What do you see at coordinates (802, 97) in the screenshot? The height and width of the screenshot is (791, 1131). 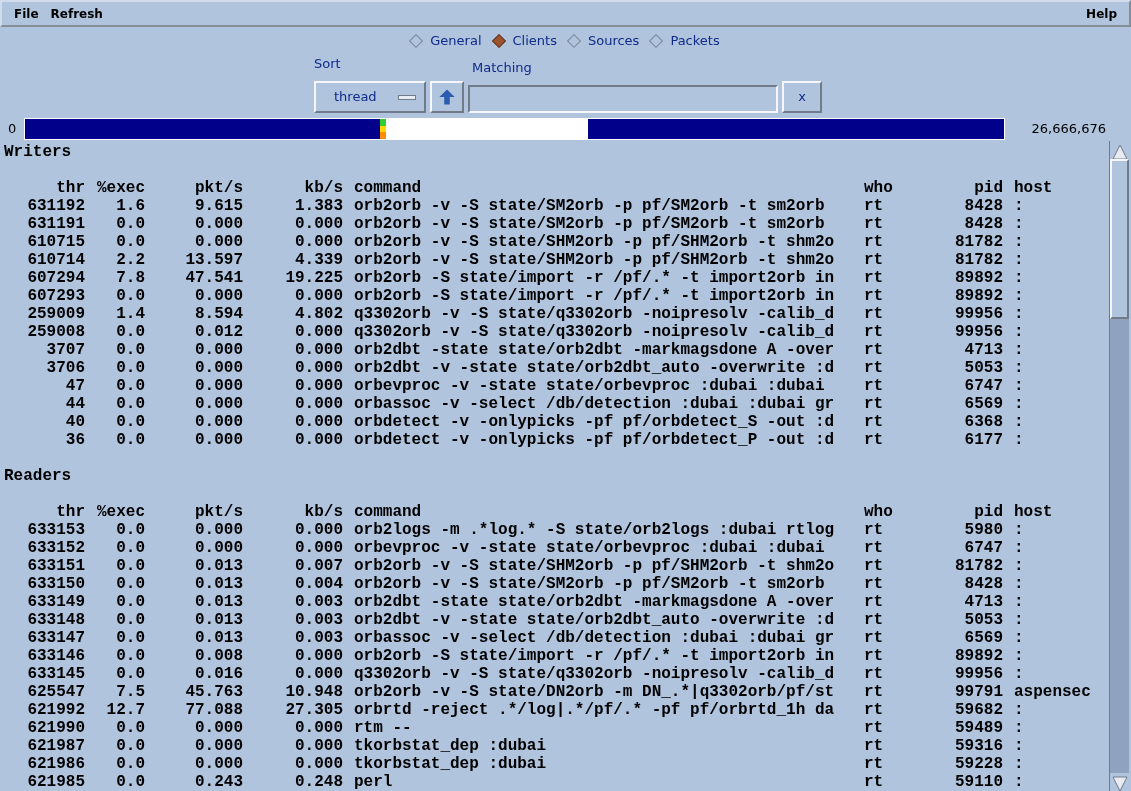 I see `clear-button: x` at bounding box center [802, 97].